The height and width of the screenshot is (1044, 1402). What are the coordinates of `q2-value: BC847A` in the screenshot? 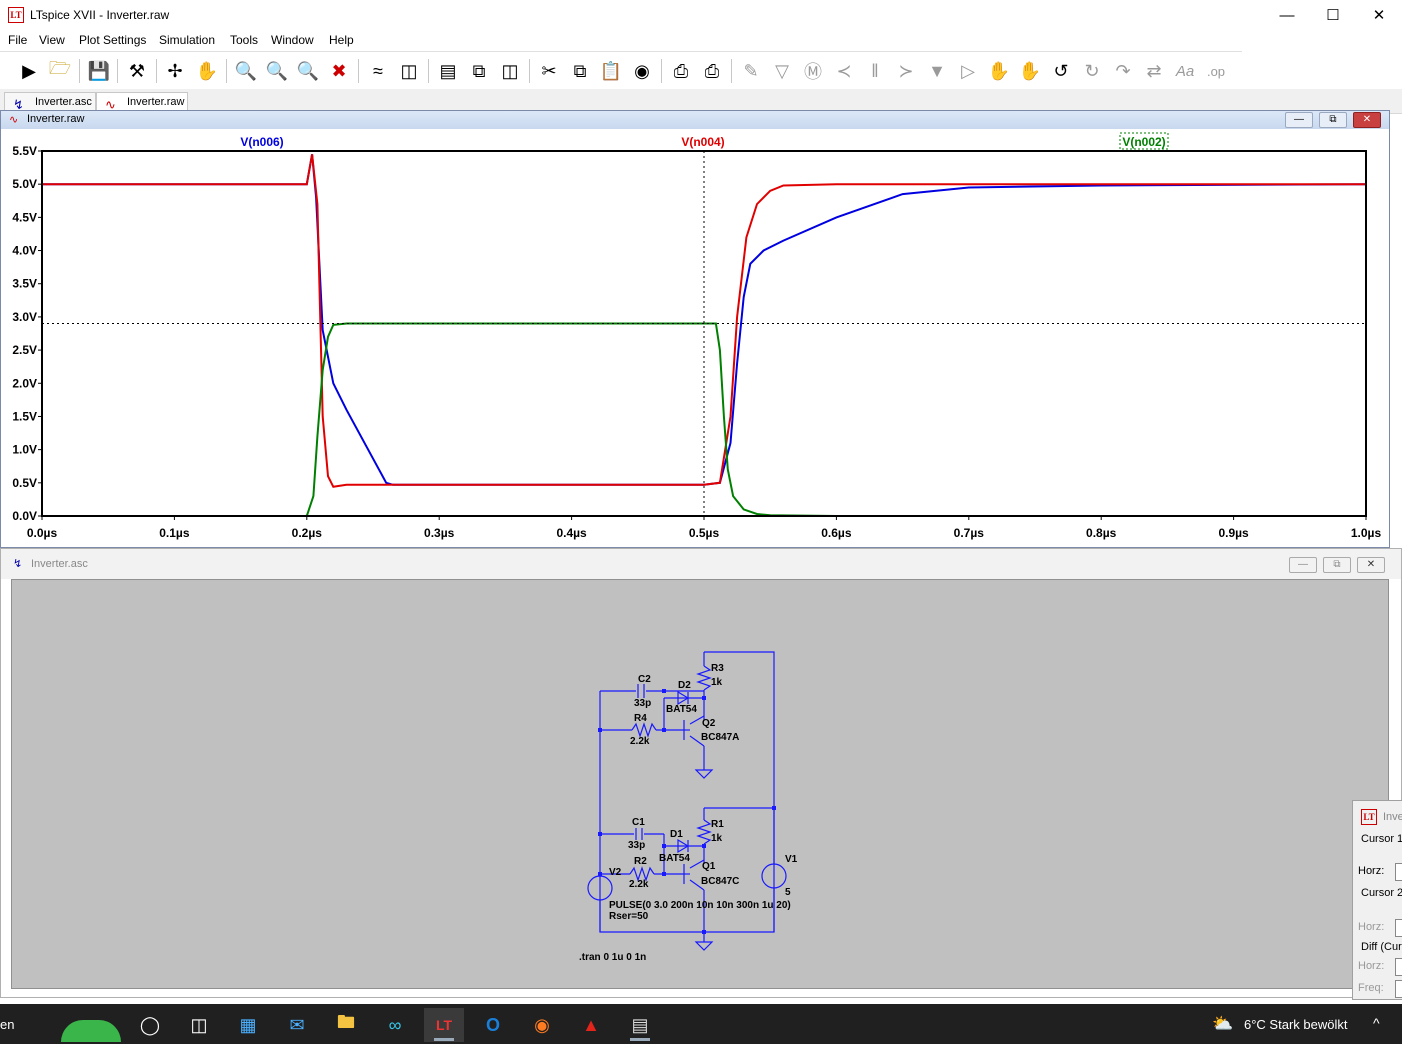 It's located at (720, 737).